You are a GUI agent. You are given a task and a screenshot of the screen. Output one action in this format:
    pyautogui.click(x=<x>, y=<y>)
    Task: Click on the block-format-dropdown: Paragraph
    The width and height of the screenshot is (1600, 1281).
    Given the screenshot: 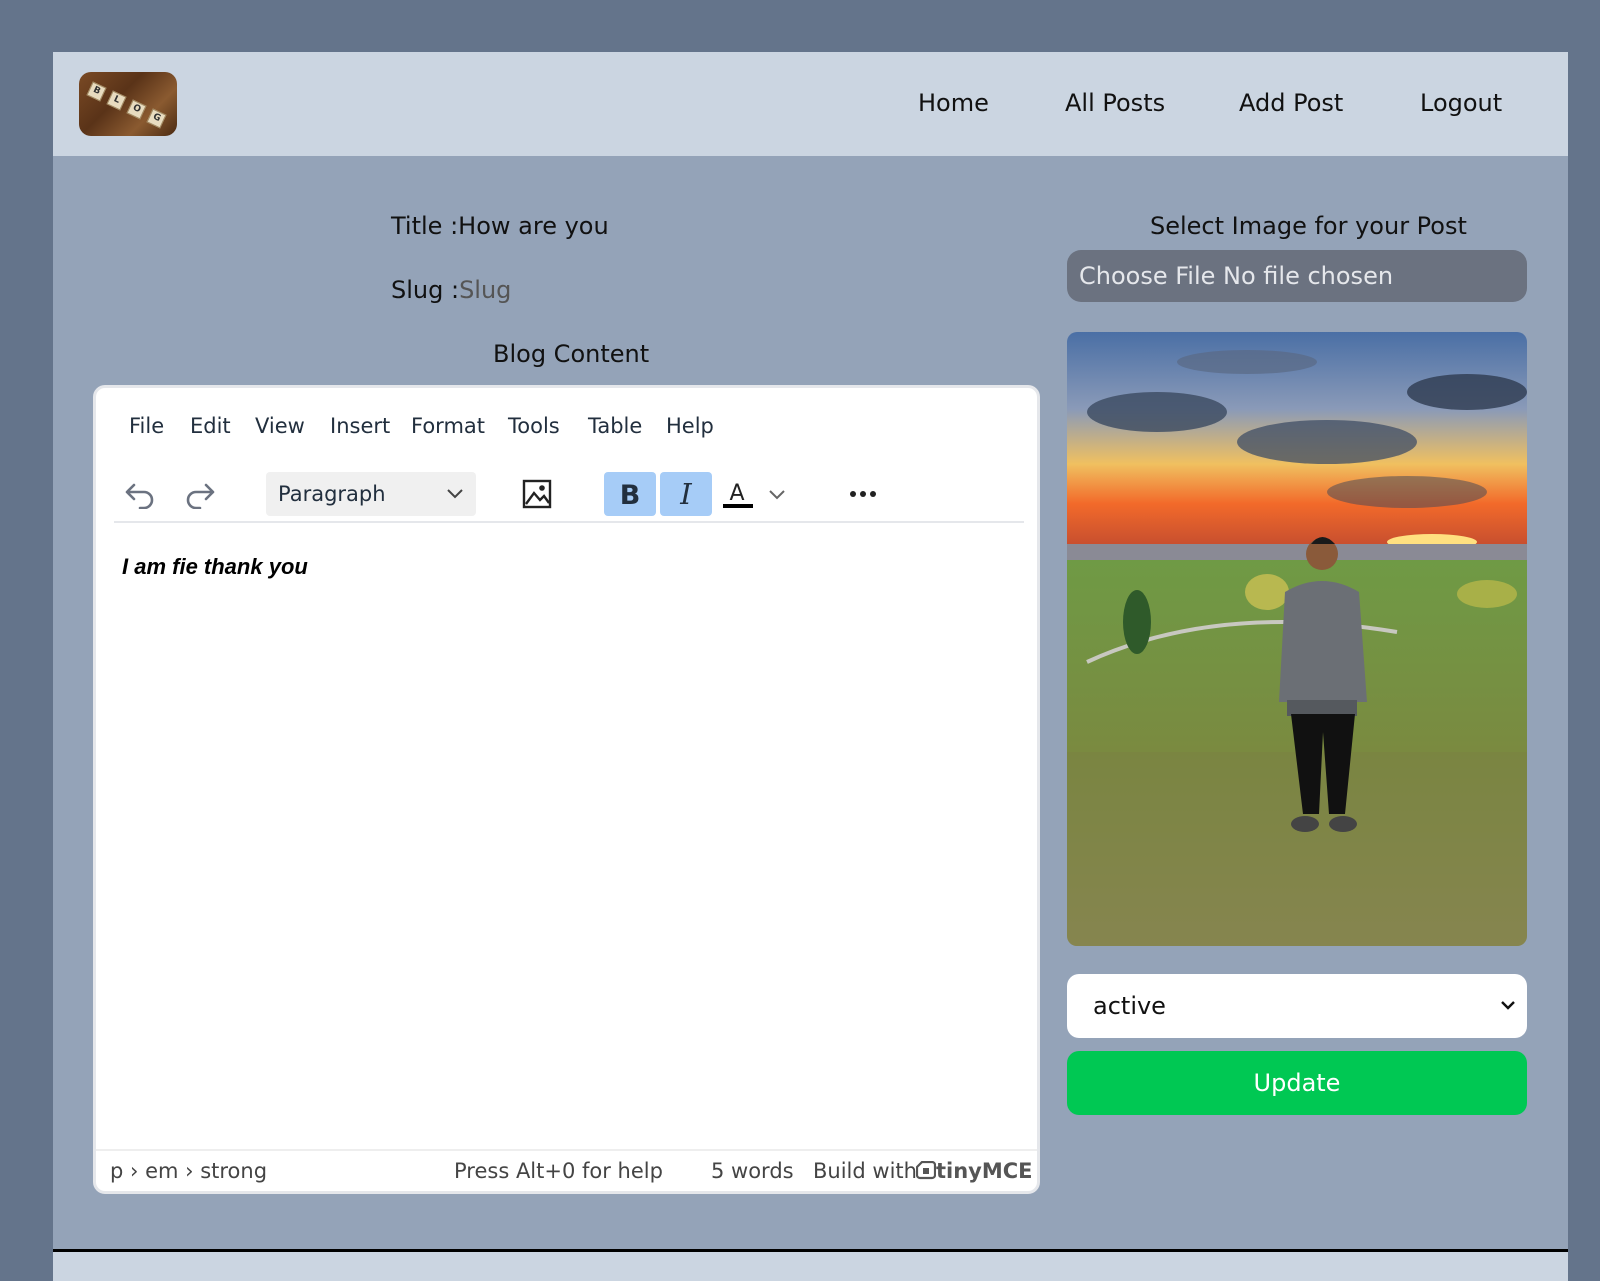 What is the action you would take?
    pyautogui.click(x=371, y=494)
    